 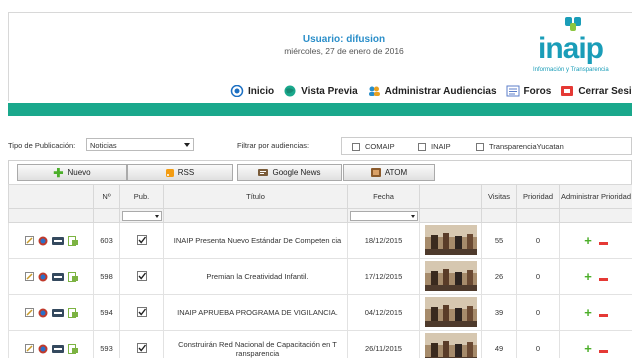 I want to click on col-visits: Visitas, so click(x=499, y=196).